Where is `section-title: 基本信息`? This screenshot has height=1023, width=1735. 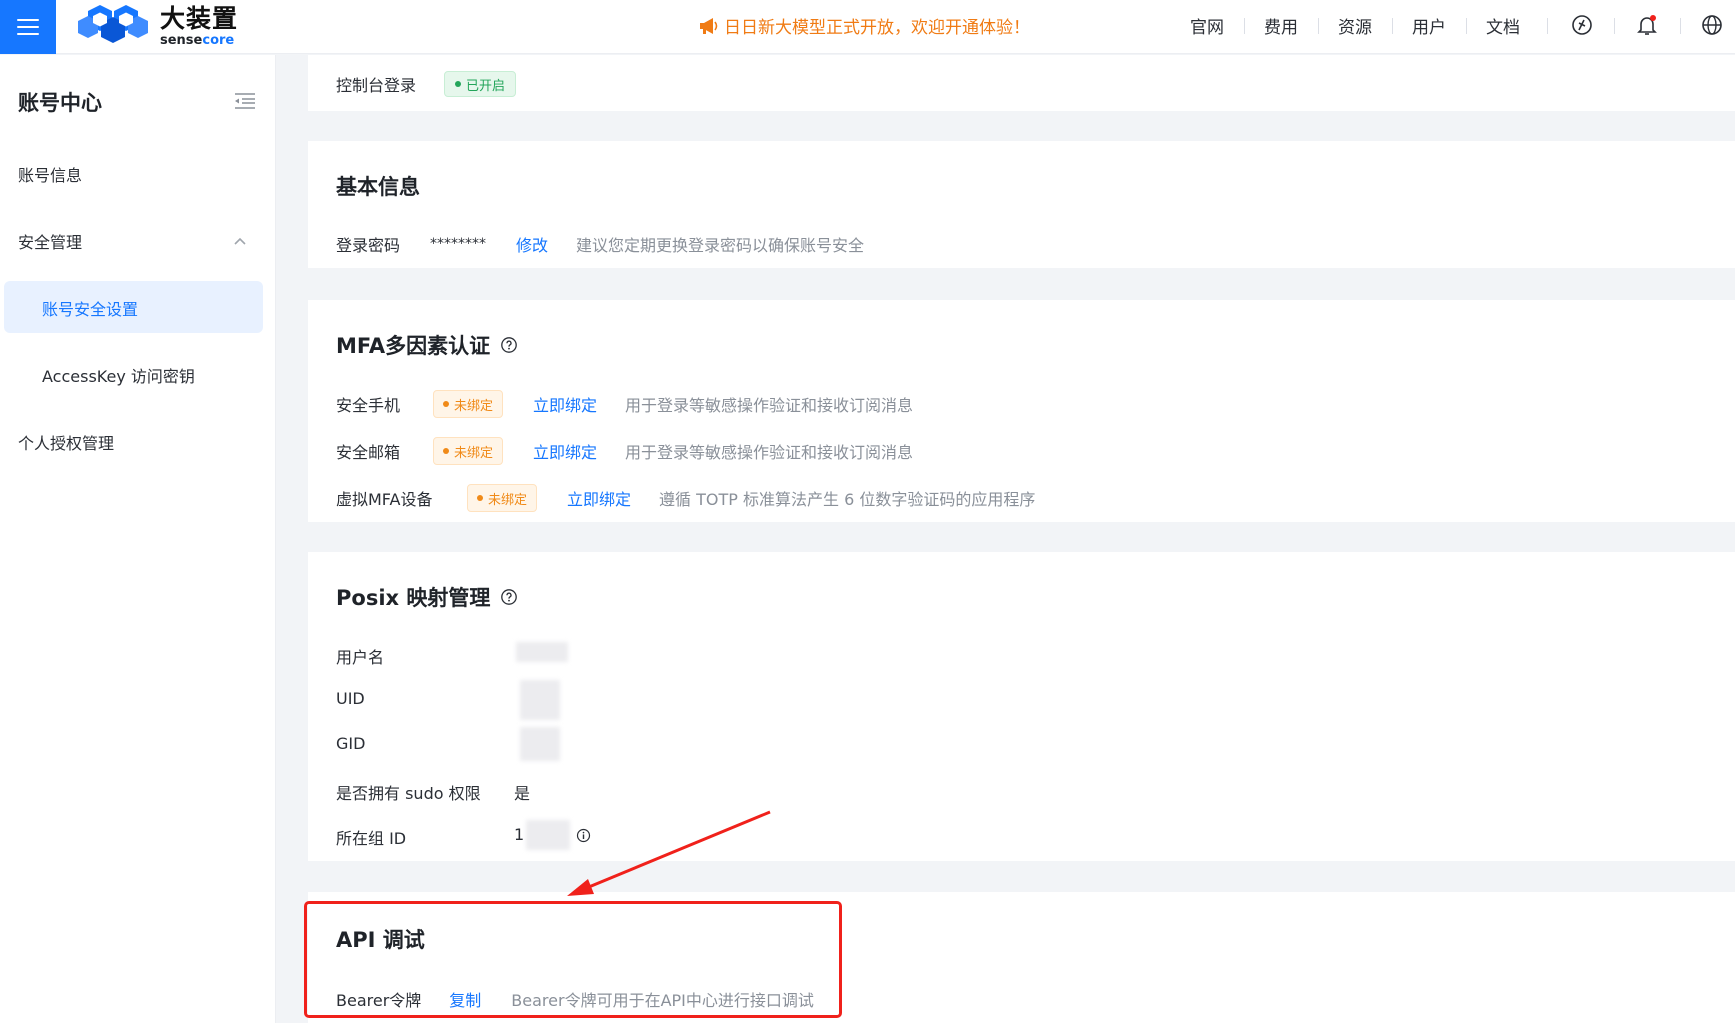 section-title: 基本信息 is located at coordinates (378, 187).